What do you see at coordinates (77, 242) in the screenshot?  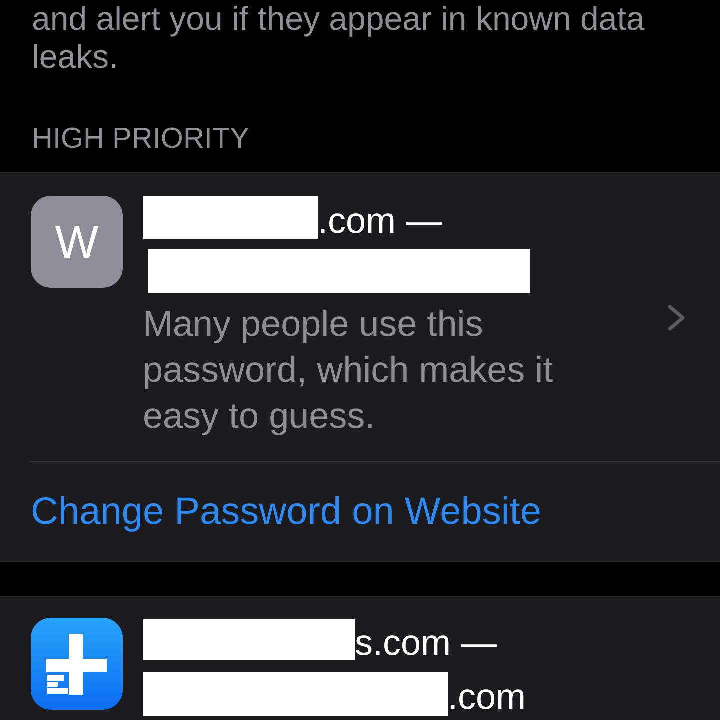 I see `monogram-icon: W` at bounding box center [77, 242].